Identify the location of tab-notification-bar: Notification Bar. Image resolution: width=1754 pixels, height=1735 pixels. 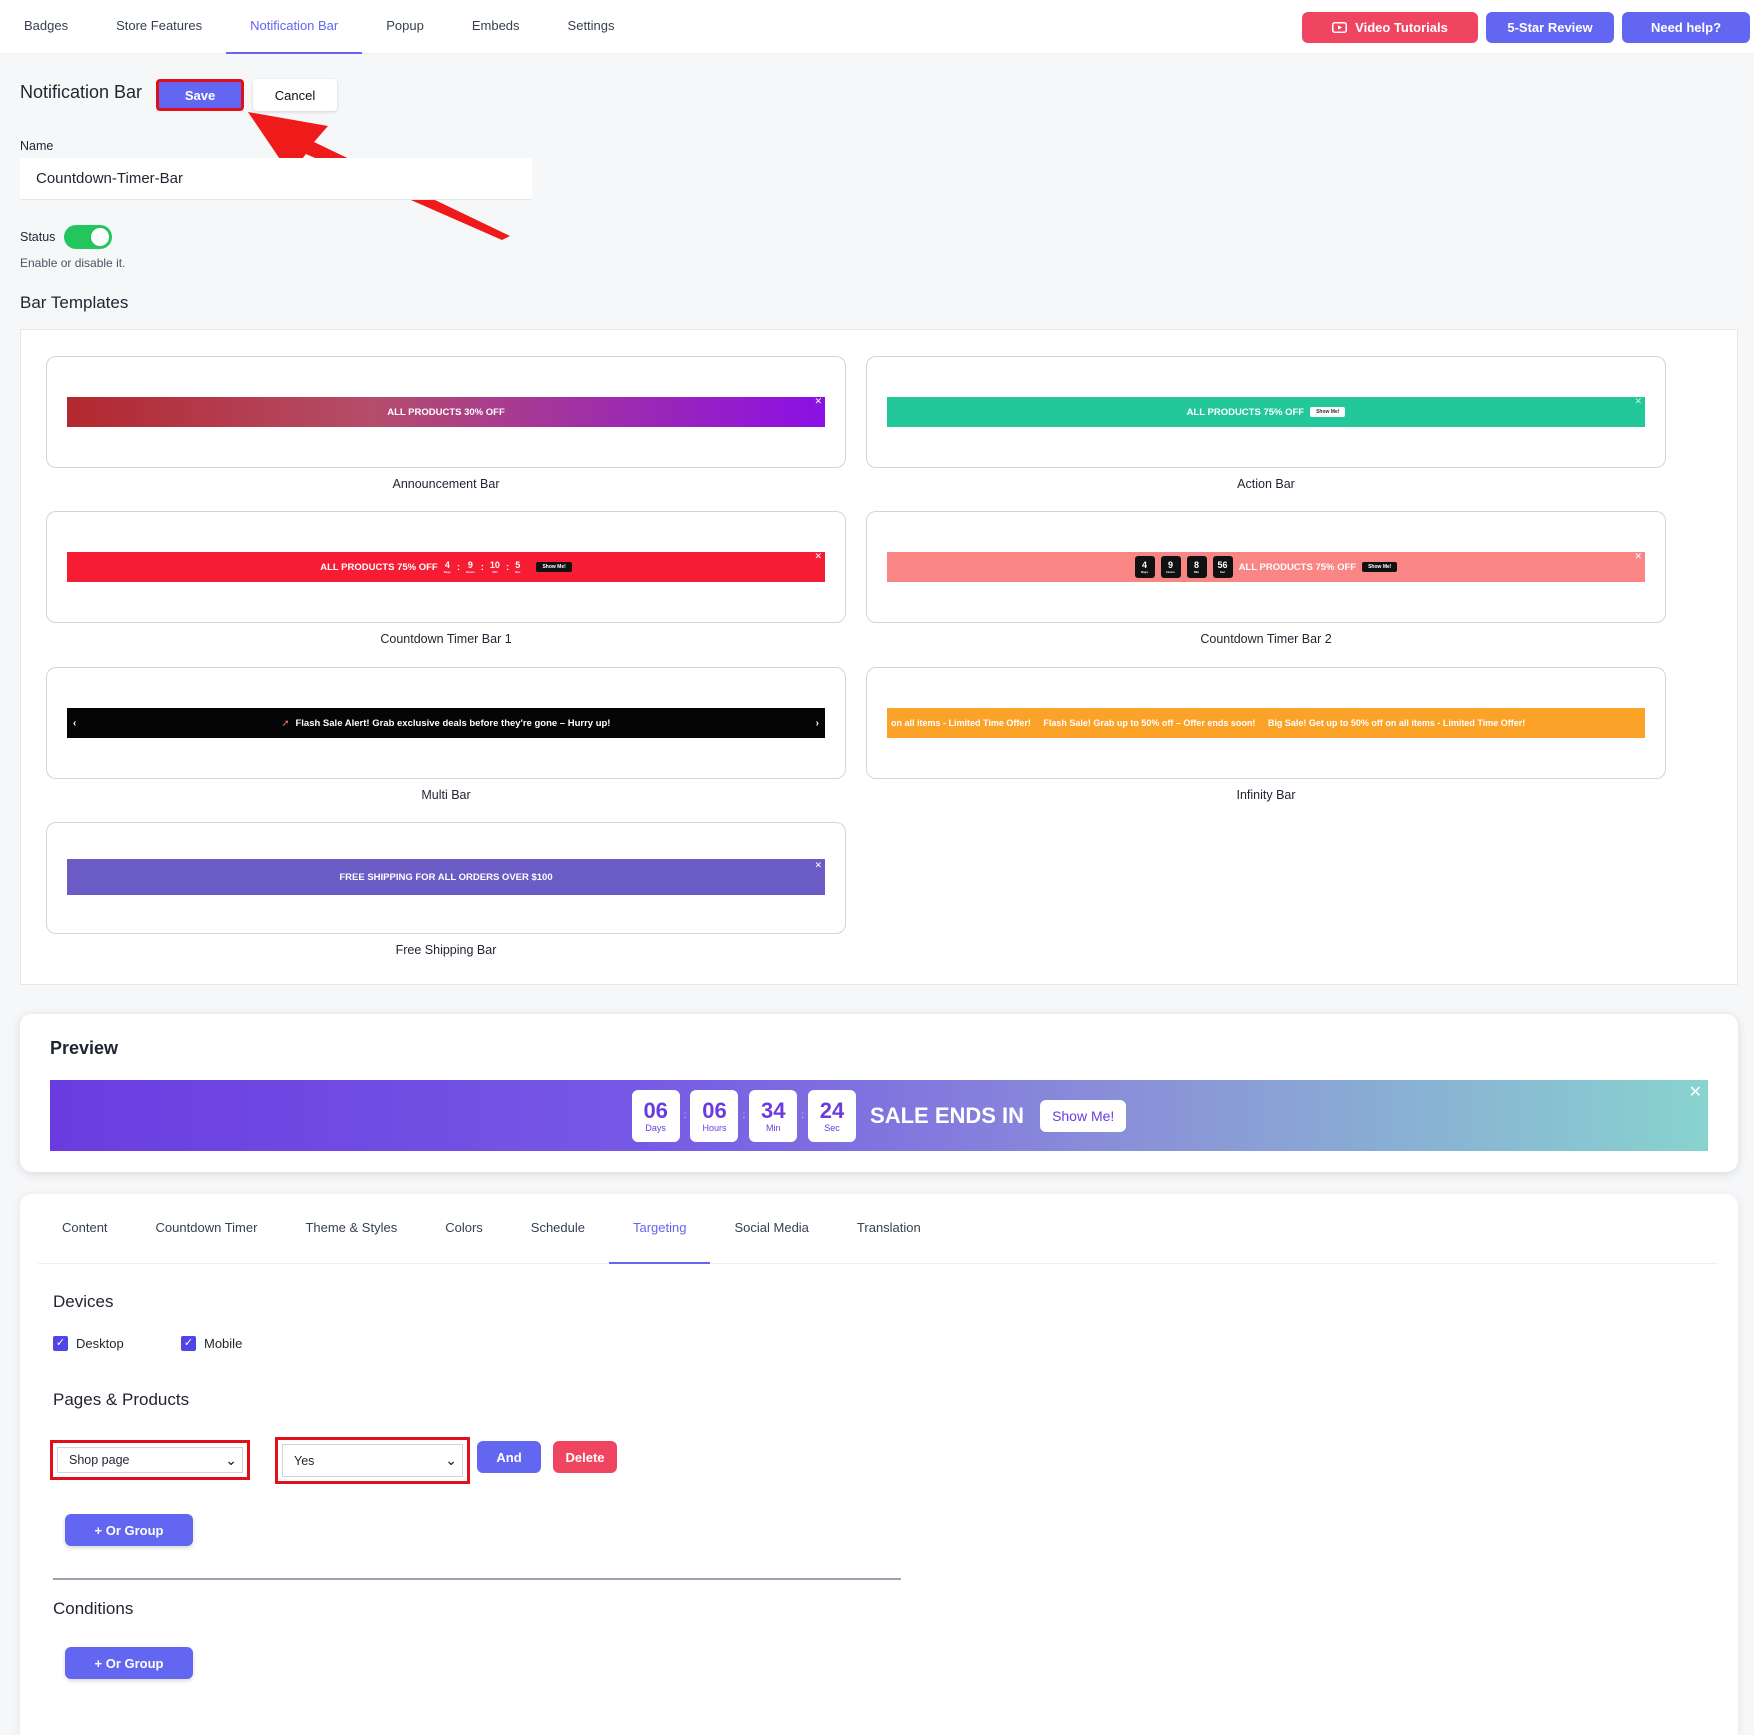
(294, 27).